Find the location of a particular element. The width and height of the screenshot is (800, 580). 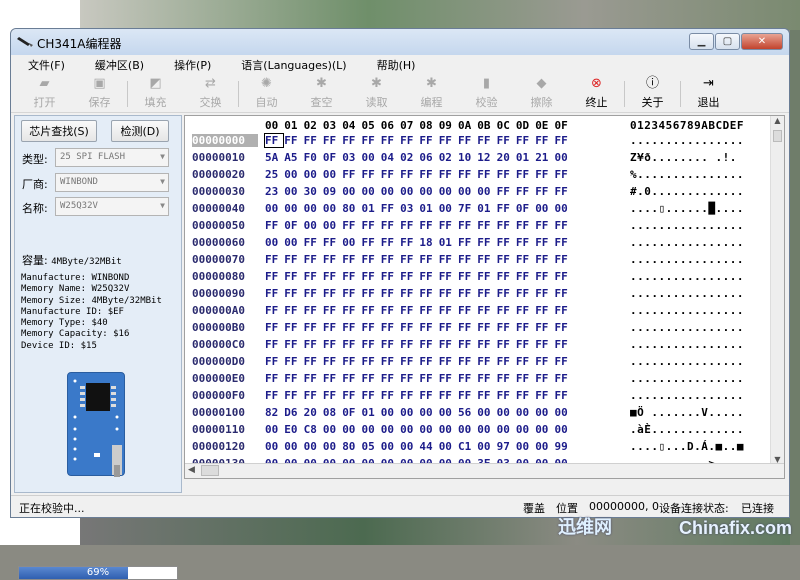

detect-button: 检测(D) is located at coordinates (140, 131).